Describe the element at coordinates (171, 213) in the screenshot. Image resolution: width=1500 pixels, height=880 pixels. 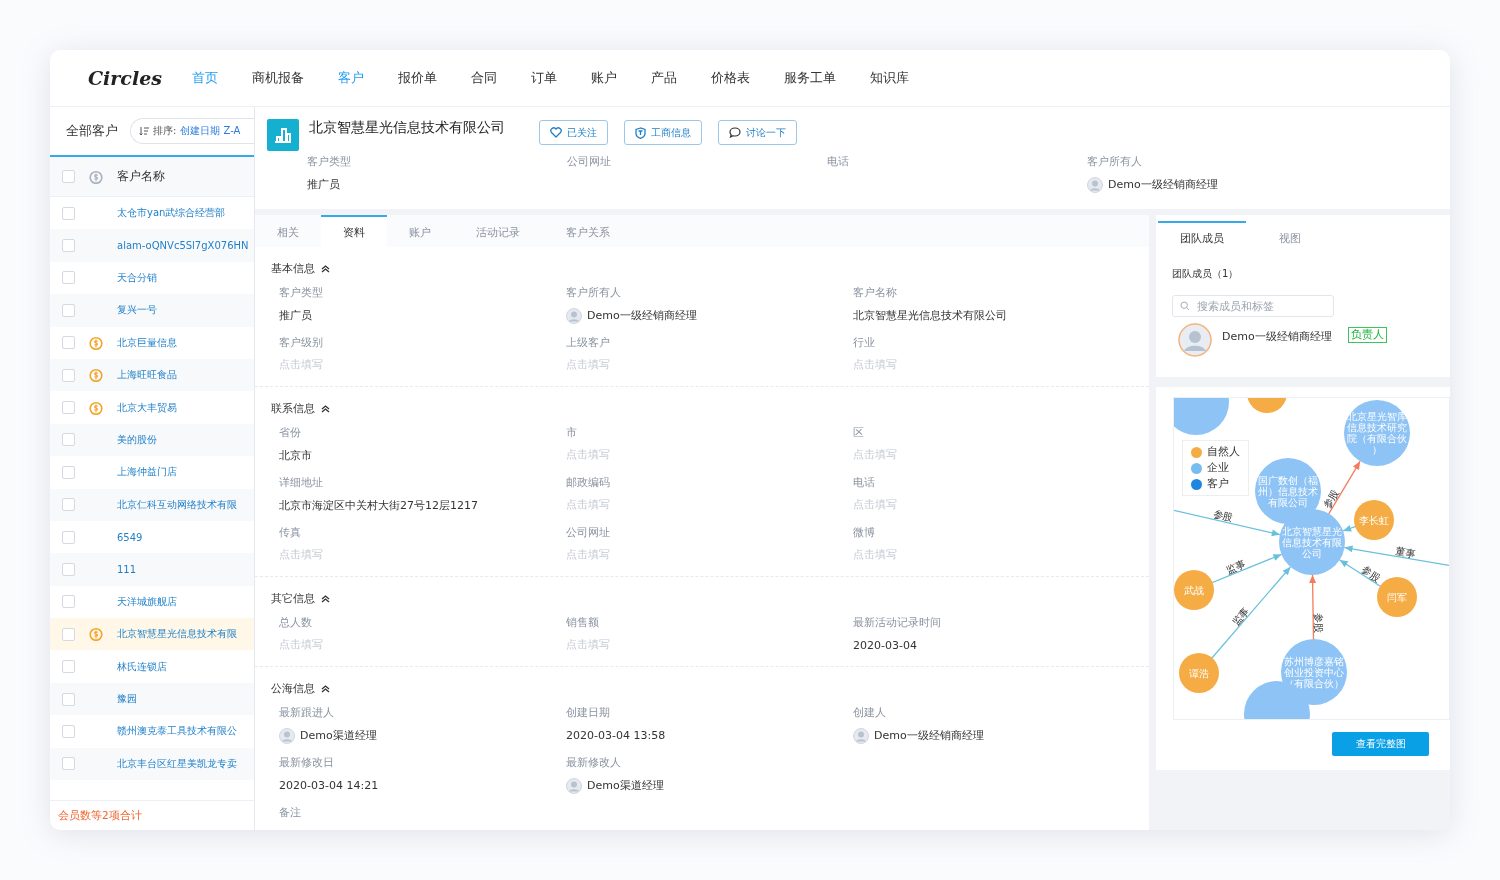
I see `customer-name: 太仓市yan武综合经营部` at that location.